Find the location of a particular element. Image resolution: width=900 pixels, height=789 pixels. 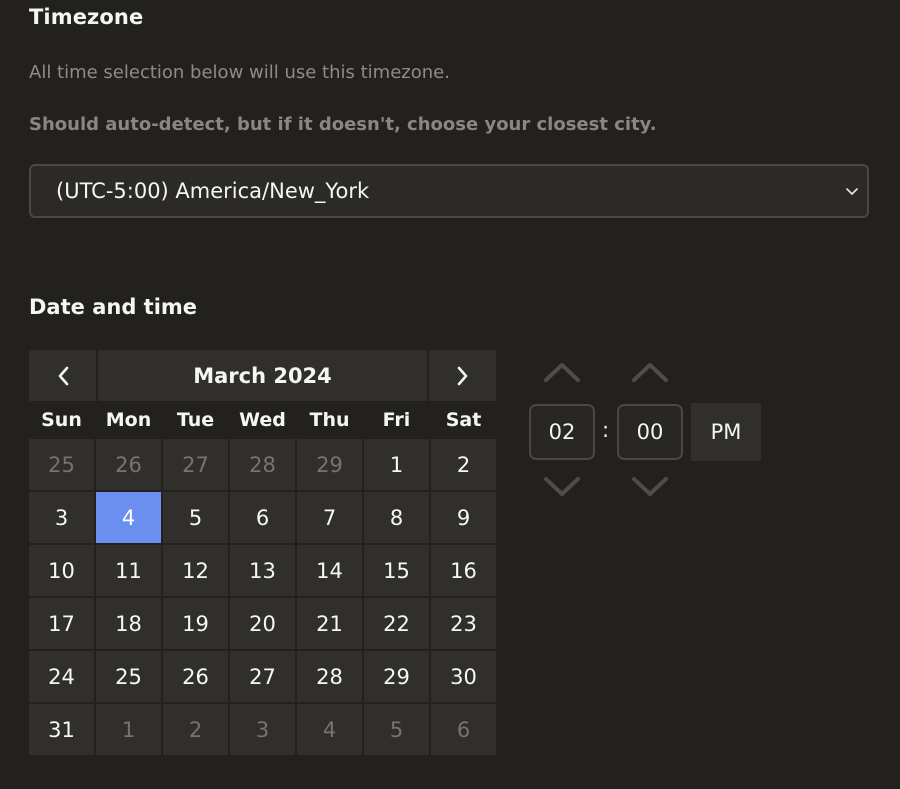

chevron-right-icon is located at coordinates (462, 375).